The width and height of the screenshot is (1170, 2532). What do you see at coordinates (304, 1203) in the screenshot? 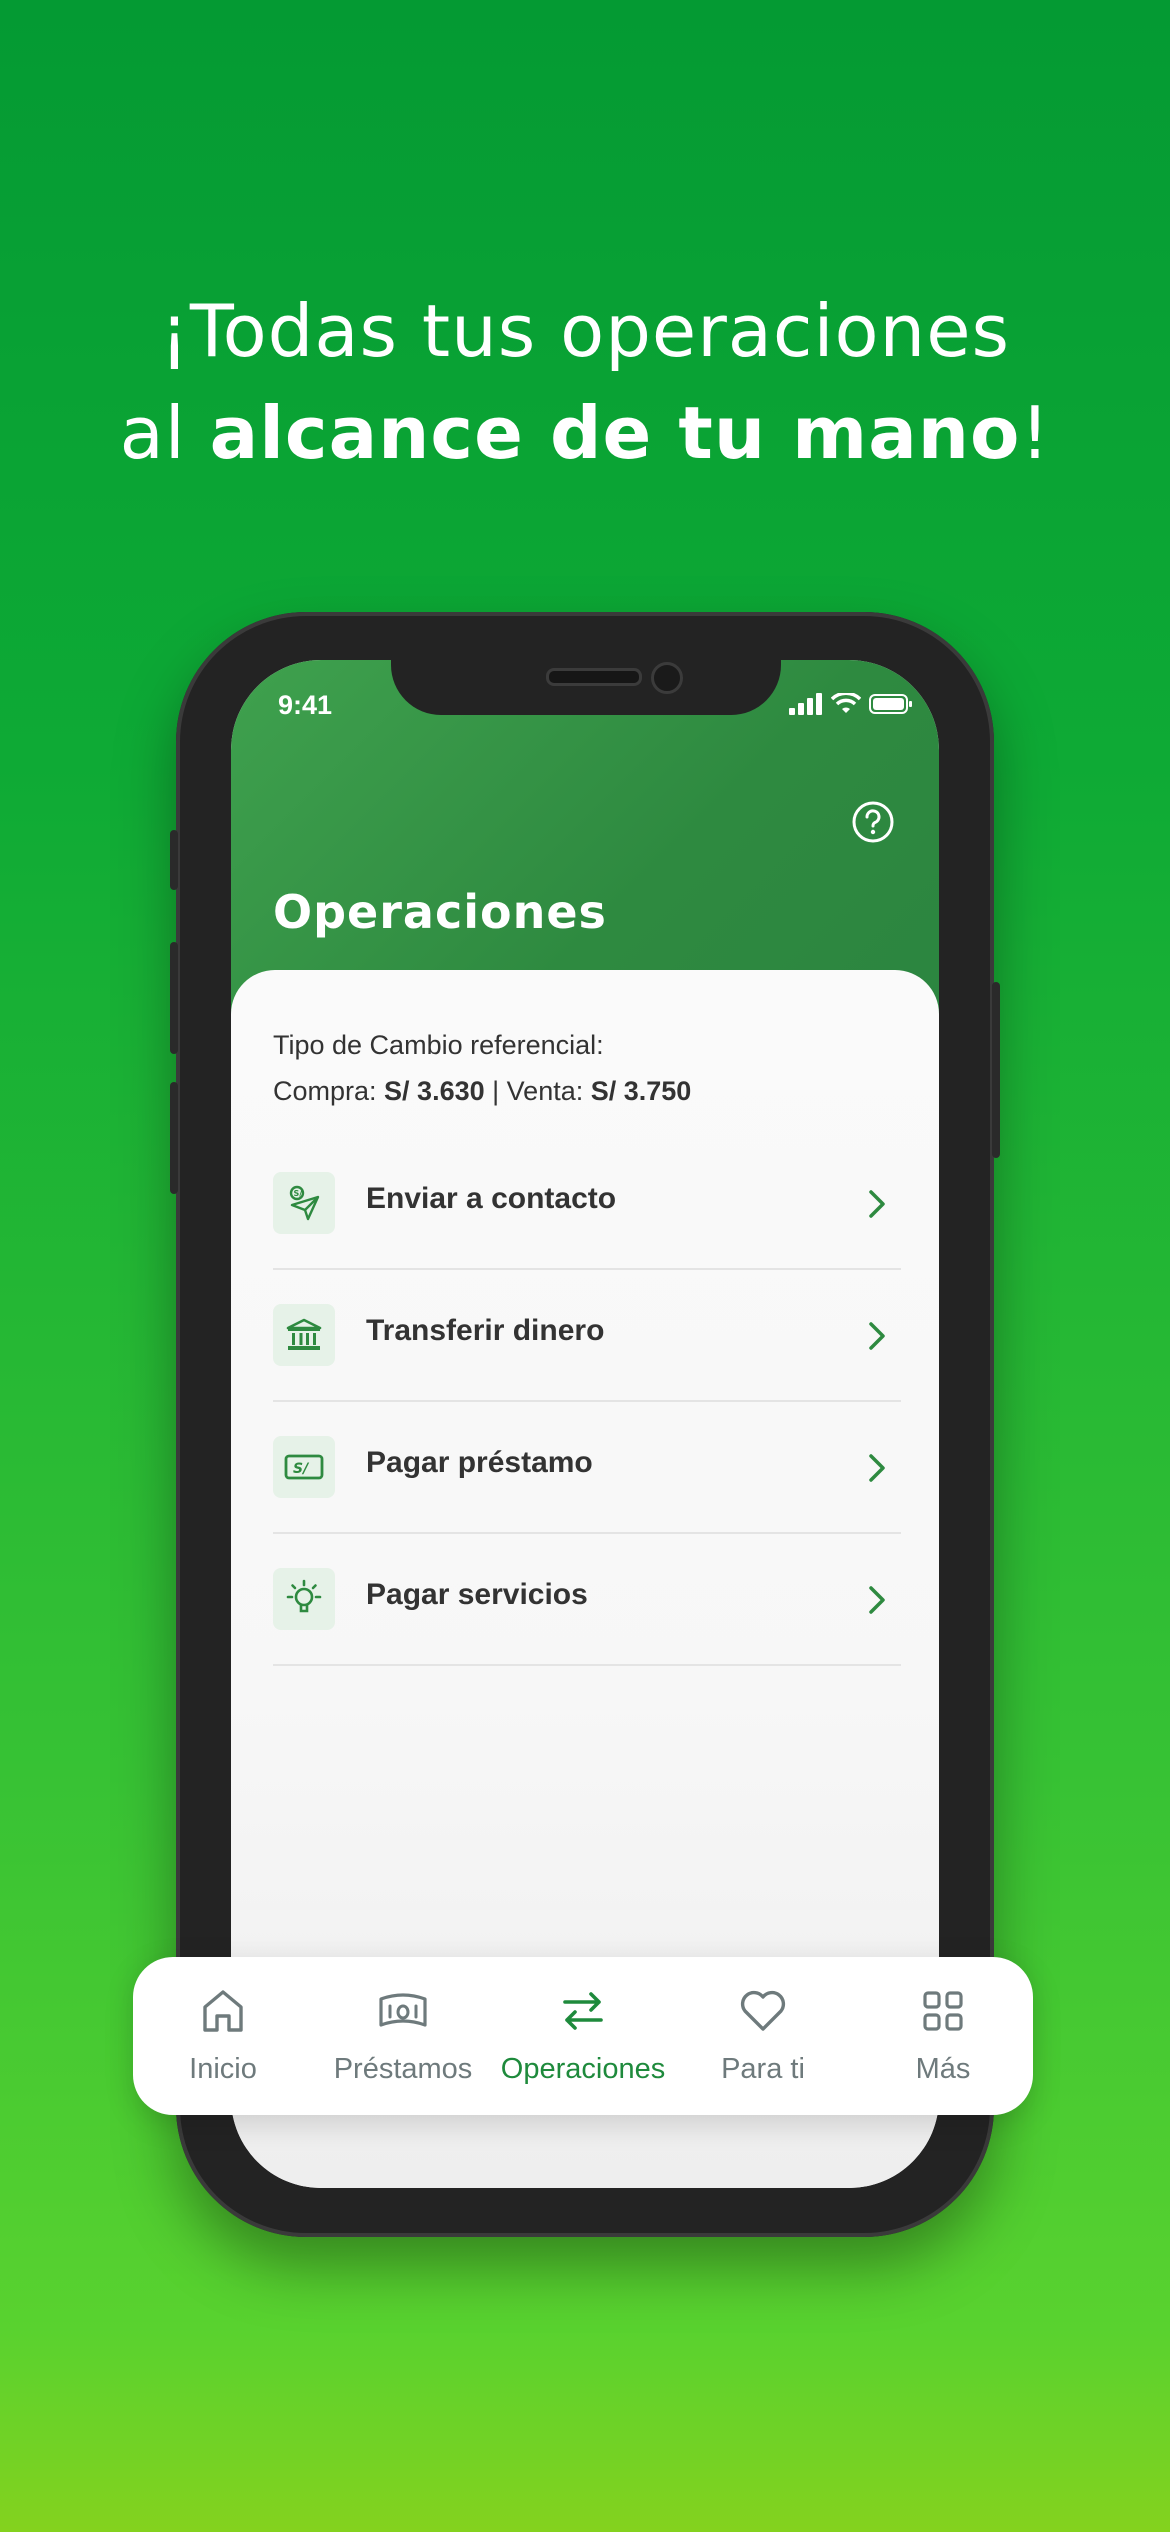
I see `send-contact-icon: S/` at bounding box center [304, 1203].